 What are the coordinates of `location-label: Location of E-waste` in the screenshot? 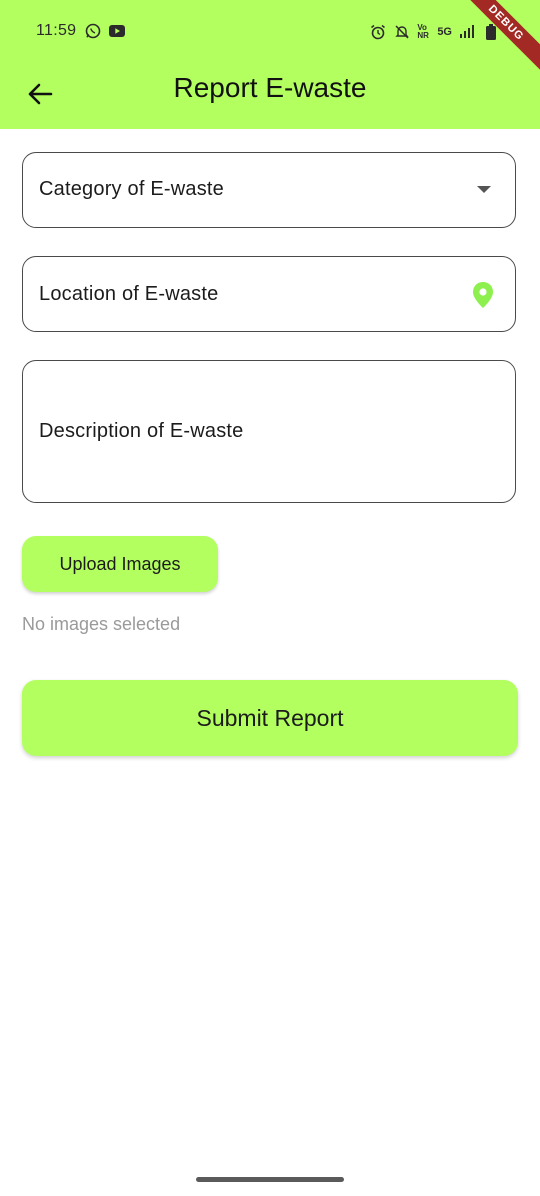 It's located at (129, 294).